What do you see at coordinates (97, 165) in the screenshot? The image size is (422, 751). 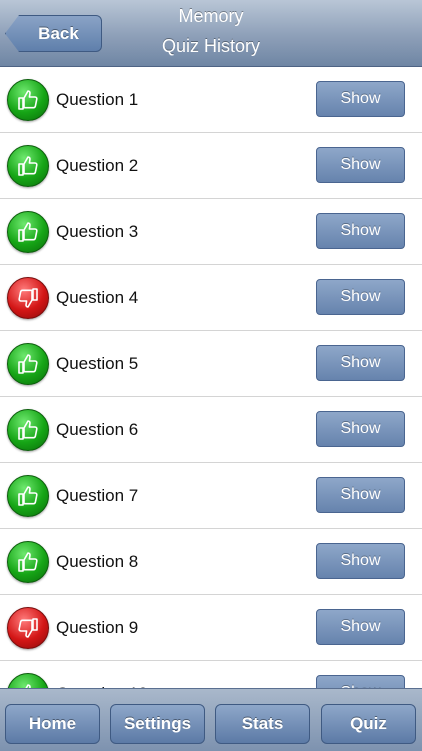 I see `question-label: Question 2` at bounding box center [97, 165].